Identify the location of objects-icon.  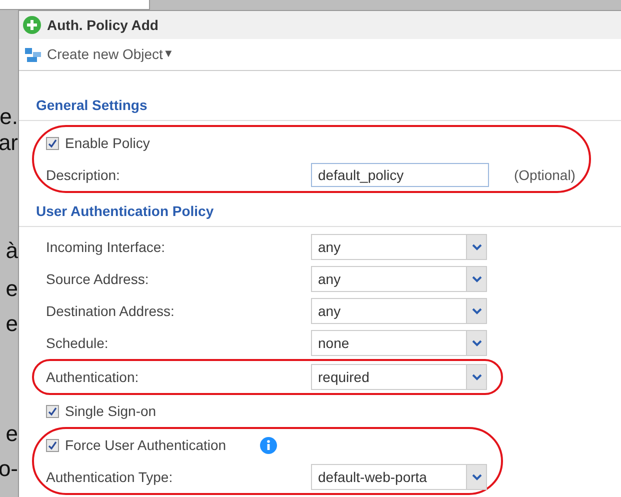
(33, 54).